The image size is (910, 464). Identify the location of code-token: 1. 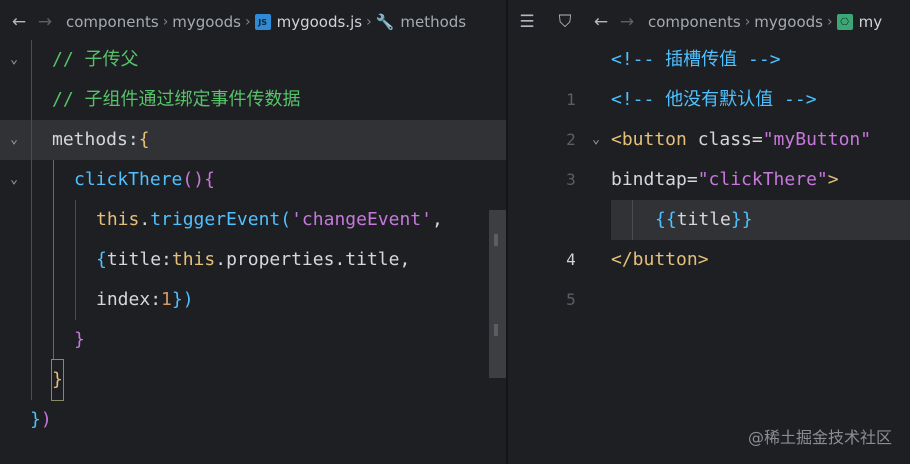
(166, 299).